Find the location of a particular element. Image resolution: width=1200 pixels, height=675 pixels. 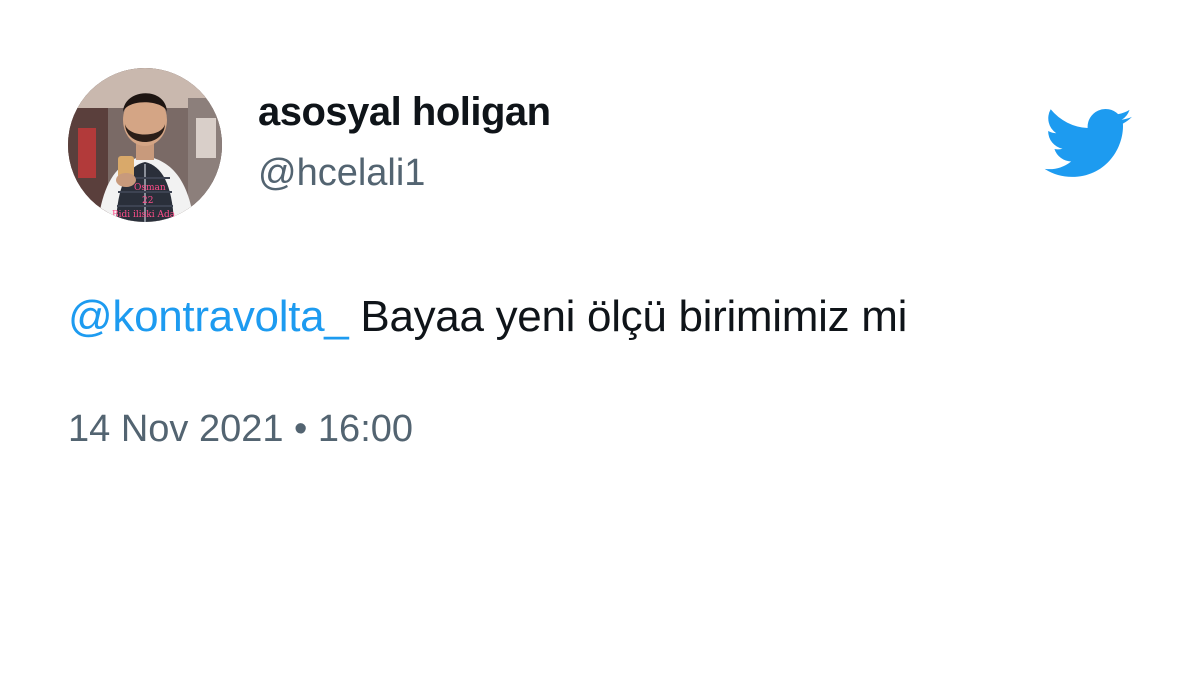

avatar-photo: Osman 22 Bidi iliski Ada is located at coordinates (145, 145).